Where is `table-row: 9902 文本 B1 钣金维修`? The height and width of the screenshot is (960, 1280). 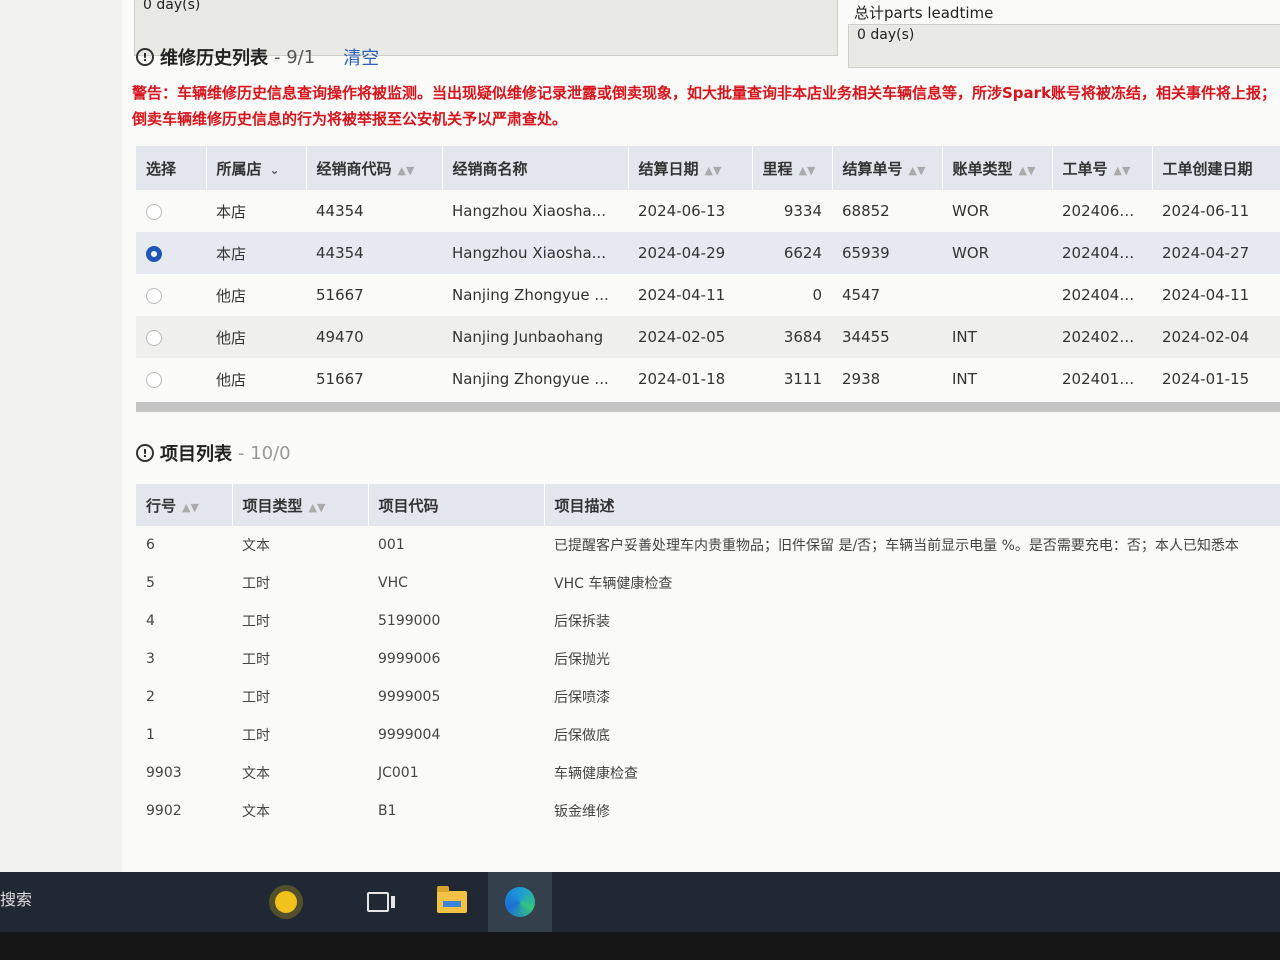
table-row: 9902 文本 B1 钣金维修 is located at coordinates (708, 811).